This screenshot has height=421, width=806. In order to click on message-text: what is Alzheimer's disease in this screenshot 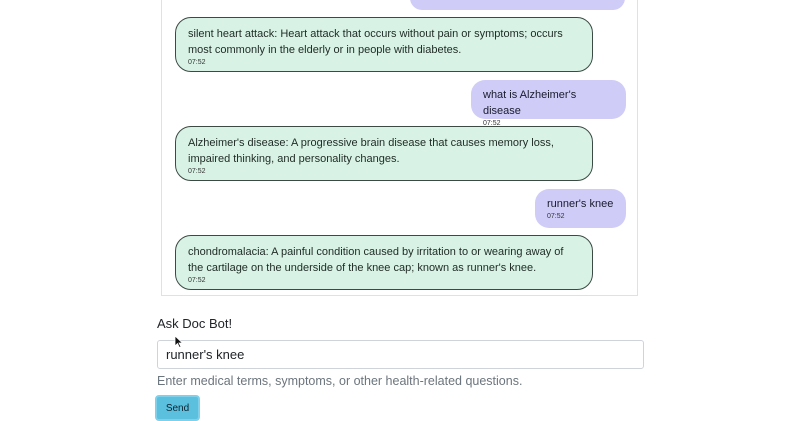, I will do `click(530, 103)`.